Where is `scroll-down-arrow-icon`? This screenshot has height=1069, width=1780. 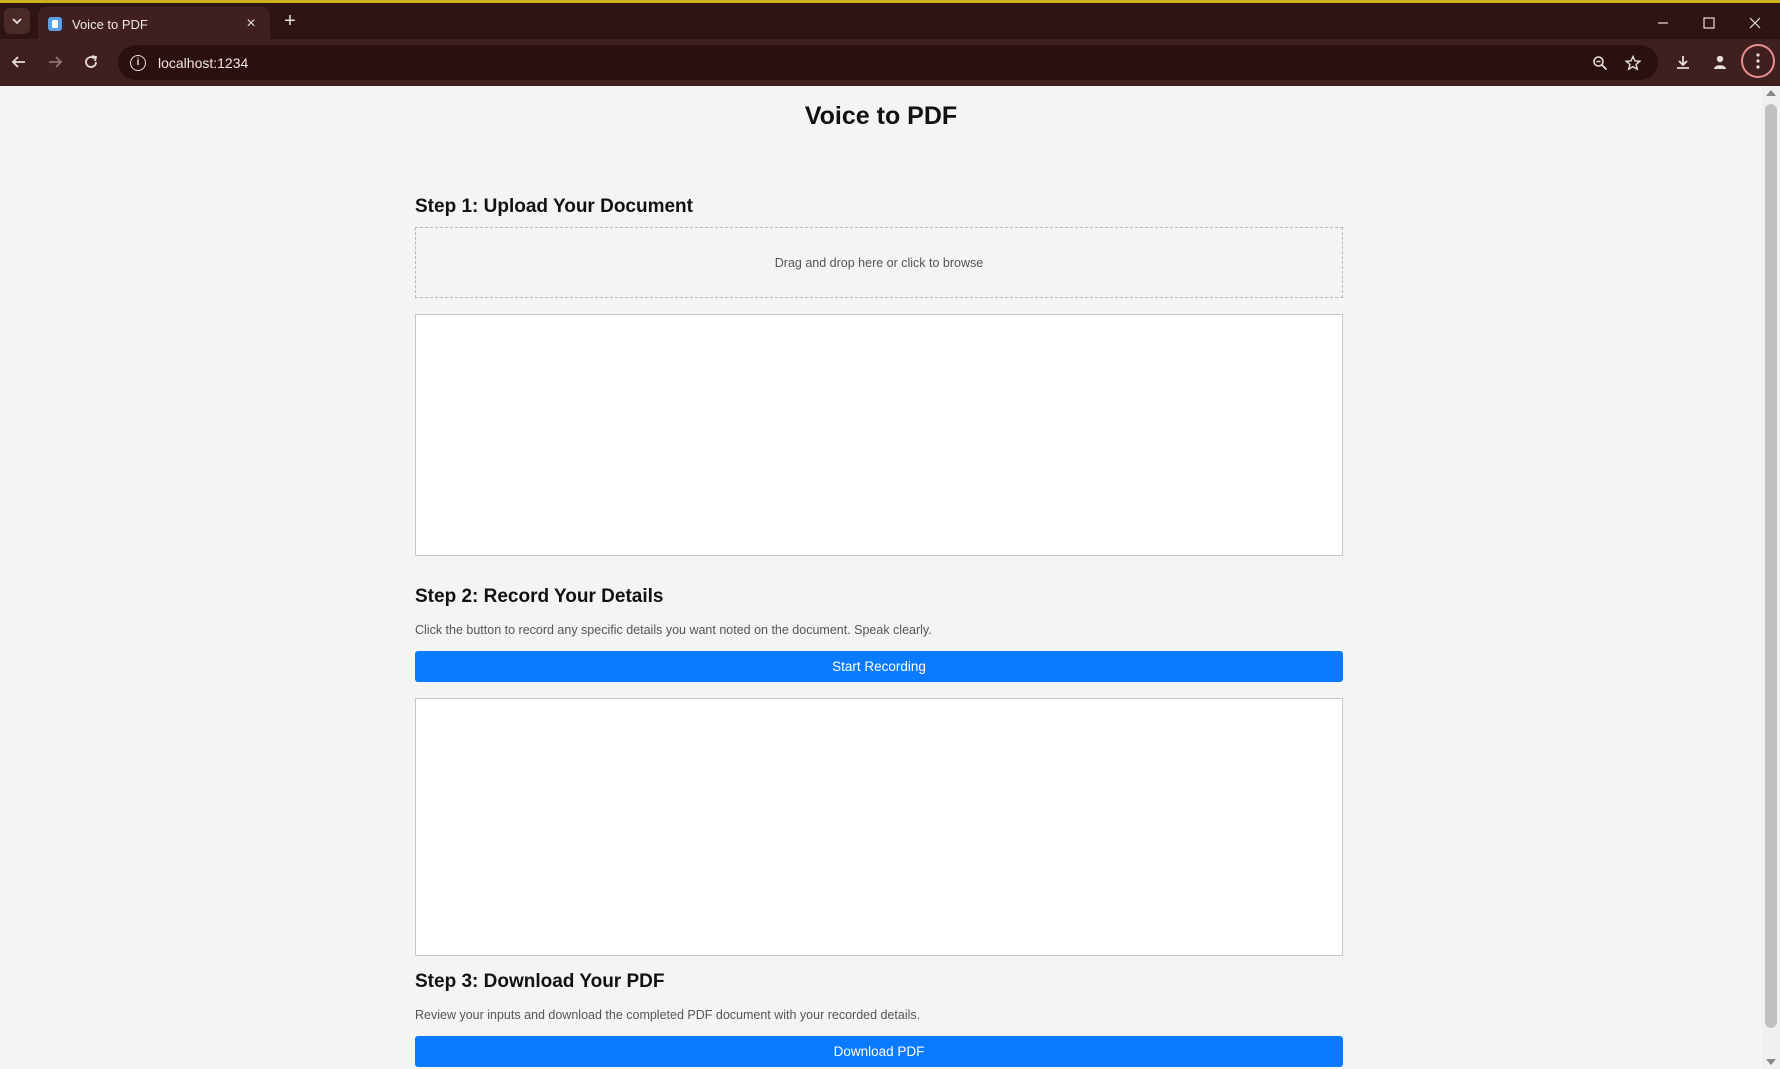 scroll-down-arrow-icon is located at coordinates (1771, 1062).